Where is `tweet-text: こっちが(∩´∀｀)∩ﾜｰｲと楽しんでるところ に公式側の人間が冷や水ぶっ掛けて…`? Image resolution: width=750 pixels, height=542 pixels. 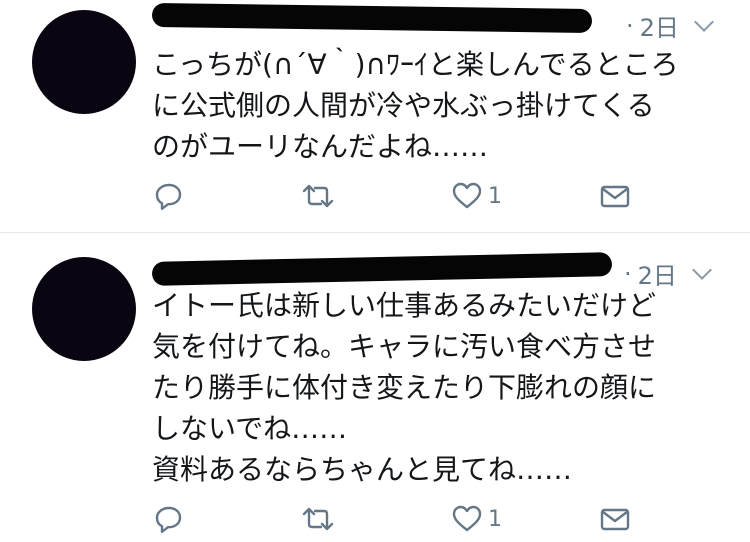 tweet-text: こっちが(∩´∀｀)∩ﾜｰｲと楽しんでるところ に公式側の人間が冷や水ぶっ掛けて… is located at coordinates (415, 105).